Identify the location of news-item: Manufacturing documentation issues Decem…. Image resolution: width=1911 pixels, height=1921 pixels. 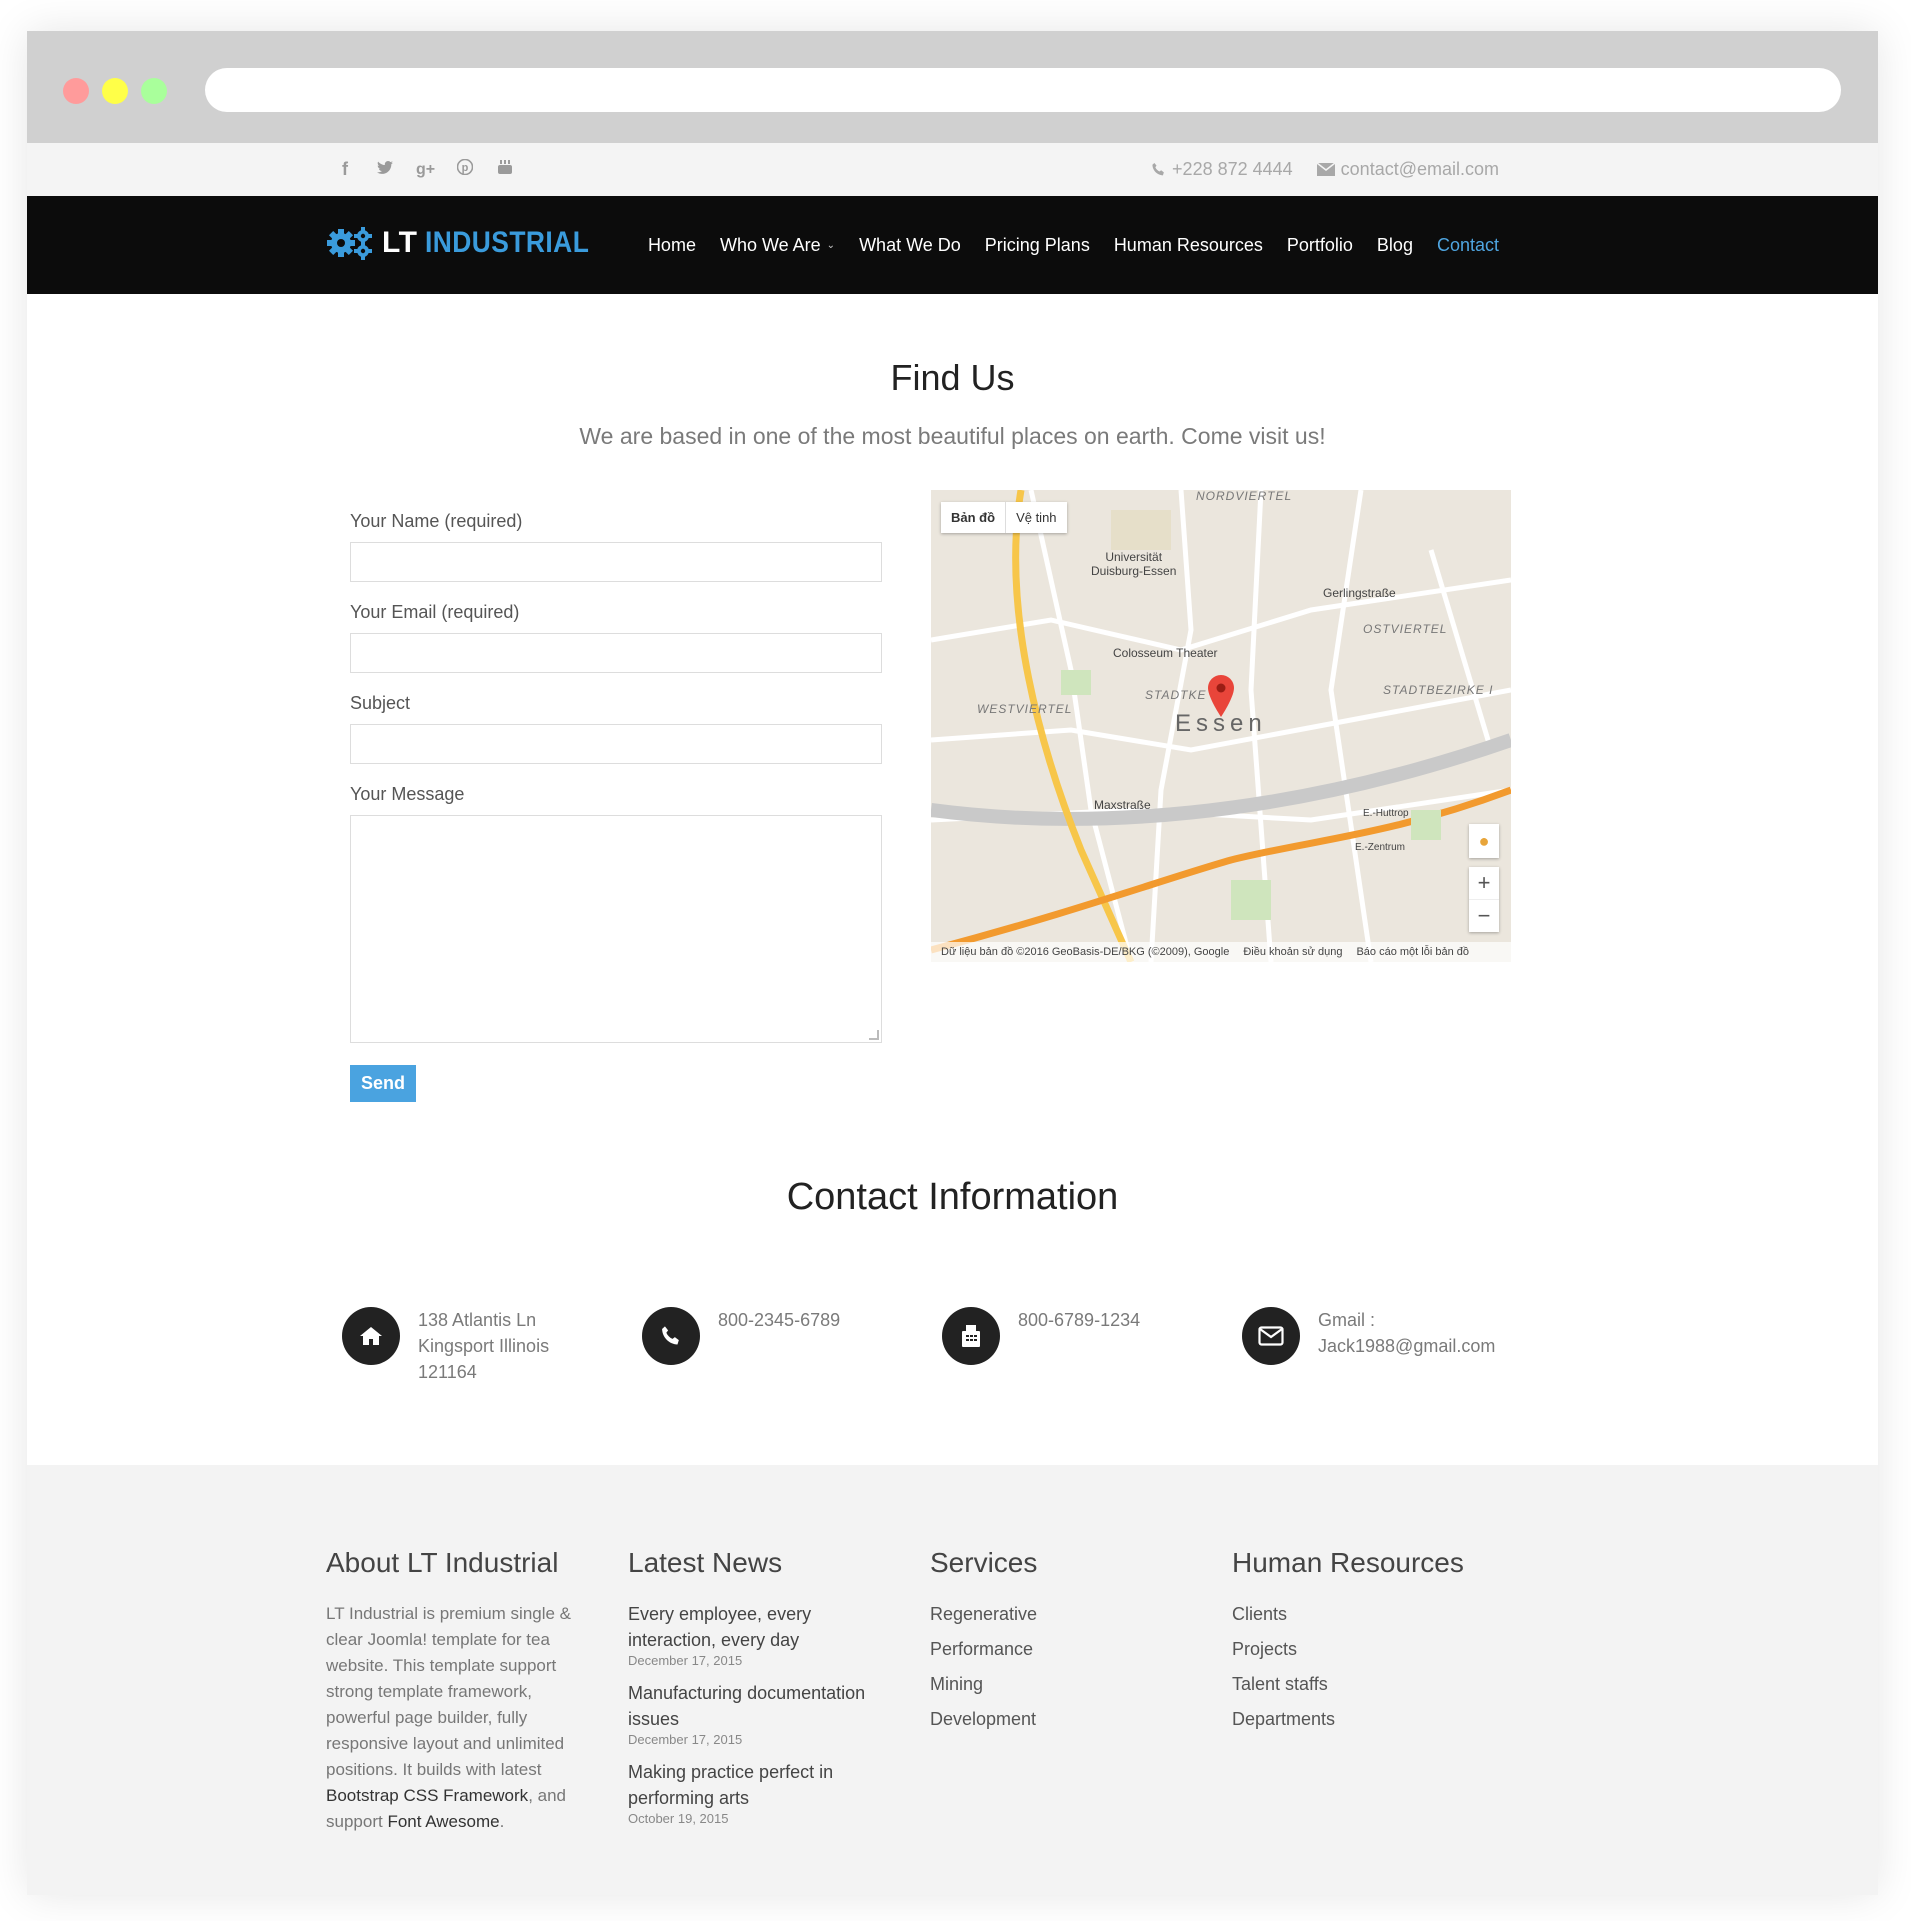
(763, 1713).